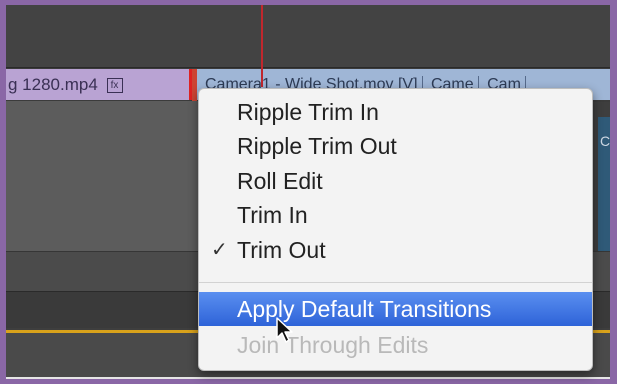 Image resolution: width=617 pixels, height=384 pixels. What do you see at coordinates (102, 176) in the screenshot?
I see `clip-body` at bounding box center [102, 176].